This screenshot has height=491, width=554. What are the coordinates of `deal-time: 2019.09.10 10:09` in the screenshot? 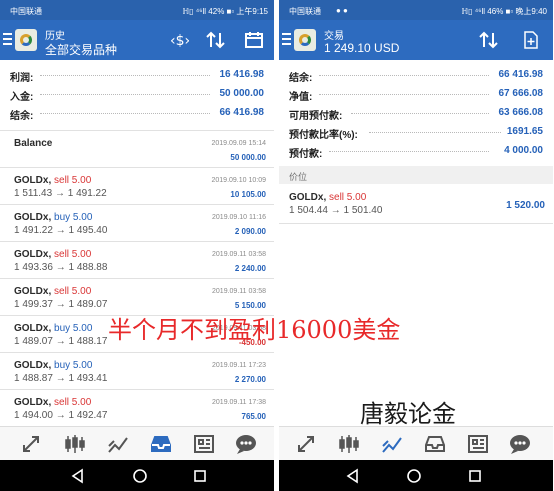 It's located at (239, 180).